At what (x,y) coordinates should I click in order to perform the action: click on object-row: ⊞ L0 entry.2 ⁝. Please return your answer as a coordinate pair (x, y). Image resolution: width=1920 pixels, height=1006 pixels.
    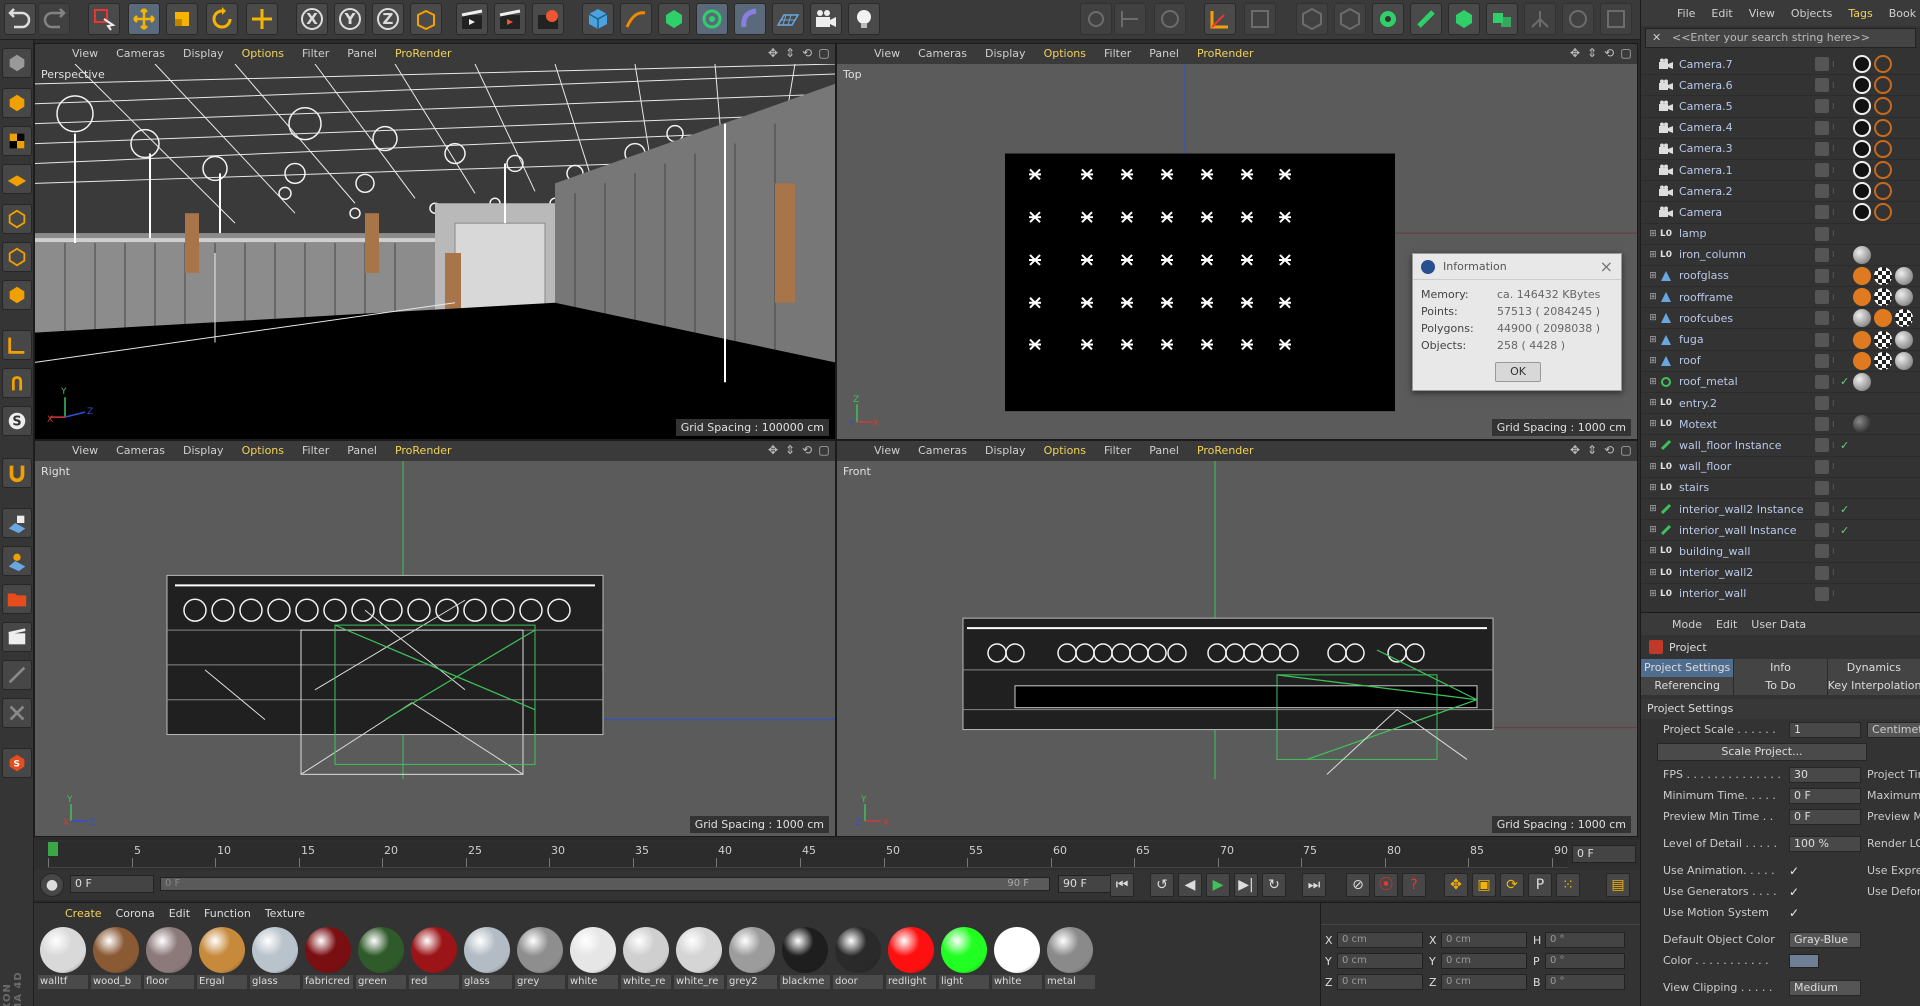
    Looking at the image, I should click on (1780, 404).